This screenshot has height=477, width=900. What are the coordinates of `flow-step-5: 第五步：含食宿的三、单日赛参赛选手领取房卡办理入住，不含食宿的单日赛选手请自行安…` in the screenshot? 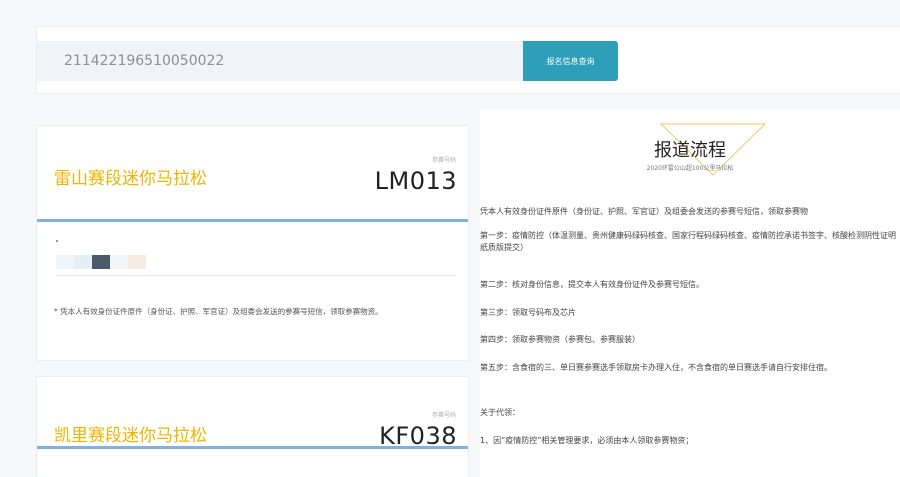 It's located at (656, 367).